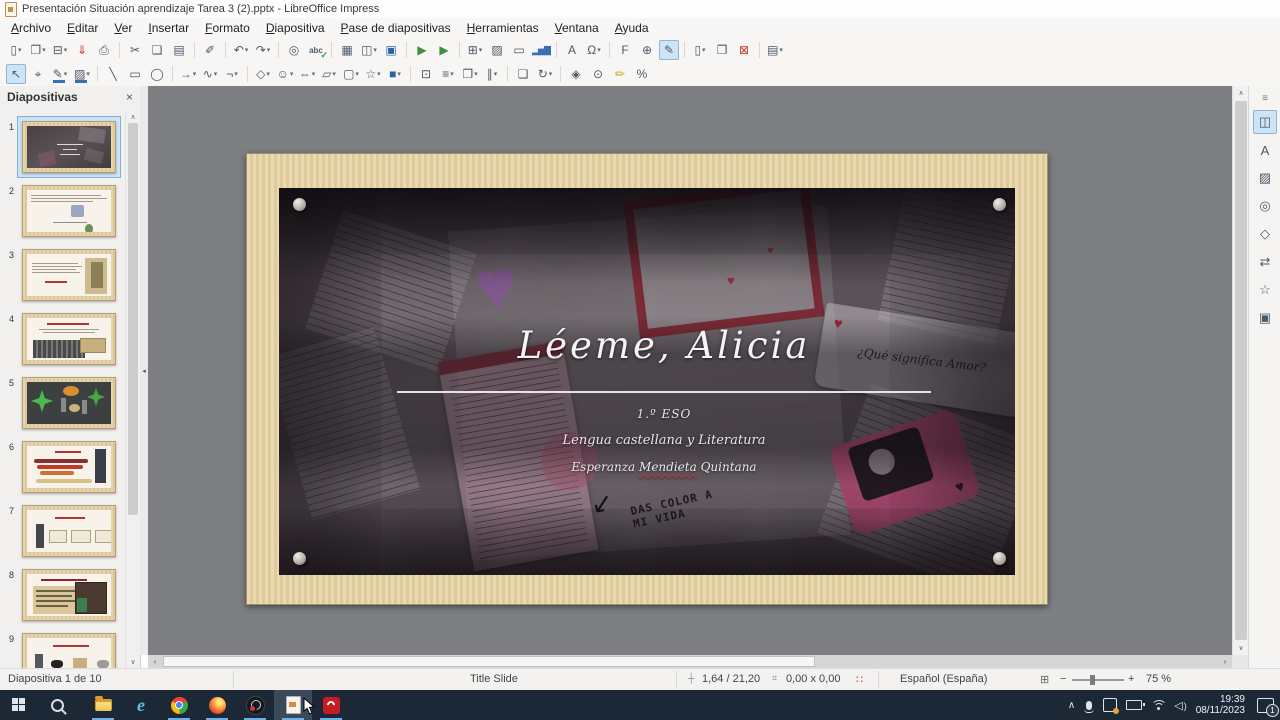 The image size is (1280, 720). What do you see at coordinates (577, 28) in the screenshot?
I see `menu-ventana: Ventana` at bounding box center [577, 28].